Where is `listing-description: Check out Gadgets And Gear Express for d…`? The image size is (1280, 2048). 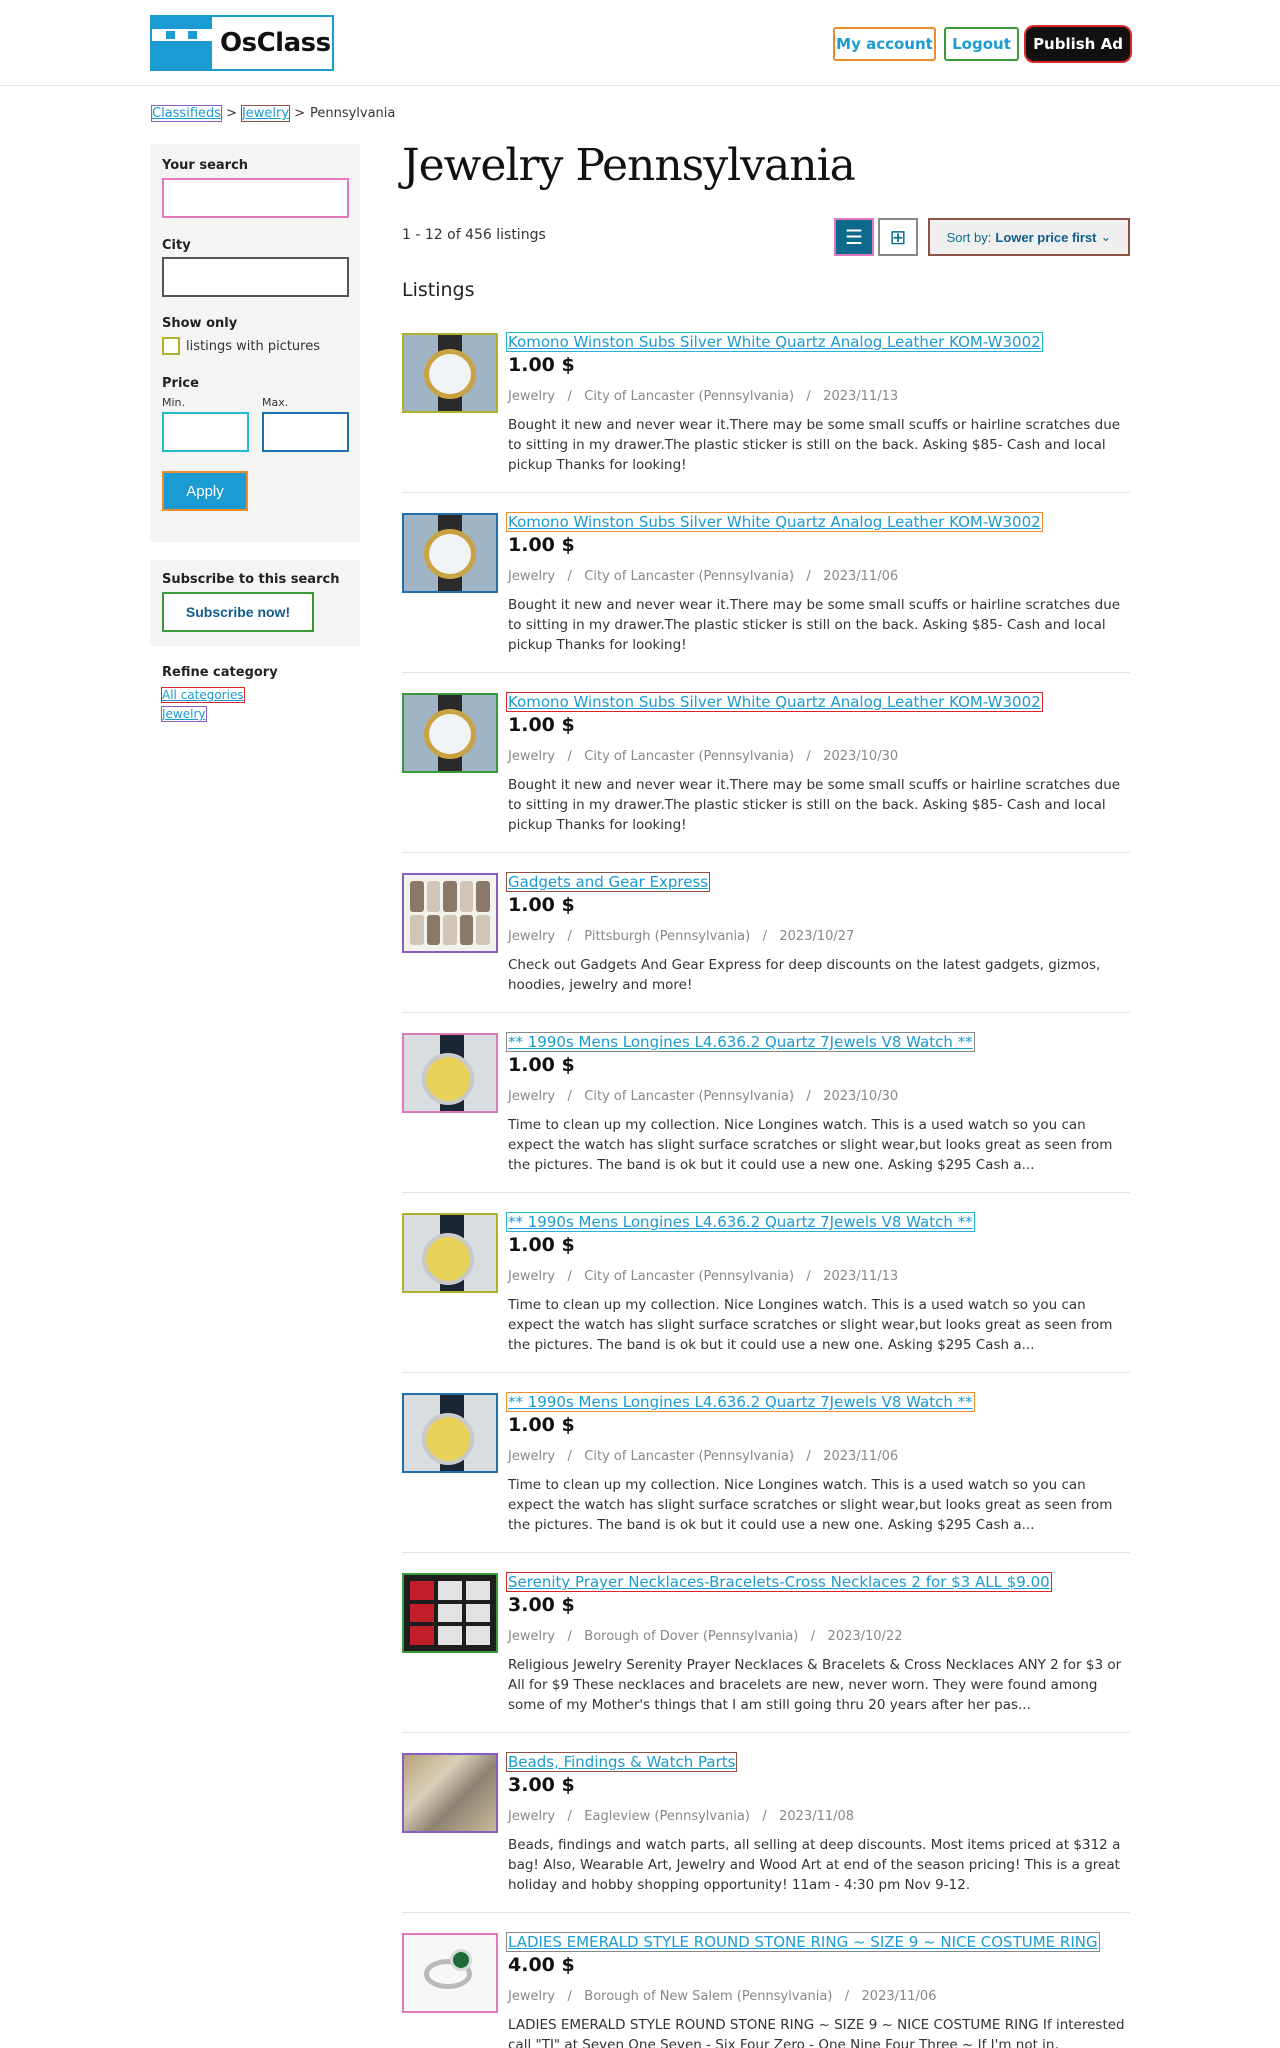
listing-description: Check out Gadgets And Gear Express for d… is located at coordinates (804, 975).